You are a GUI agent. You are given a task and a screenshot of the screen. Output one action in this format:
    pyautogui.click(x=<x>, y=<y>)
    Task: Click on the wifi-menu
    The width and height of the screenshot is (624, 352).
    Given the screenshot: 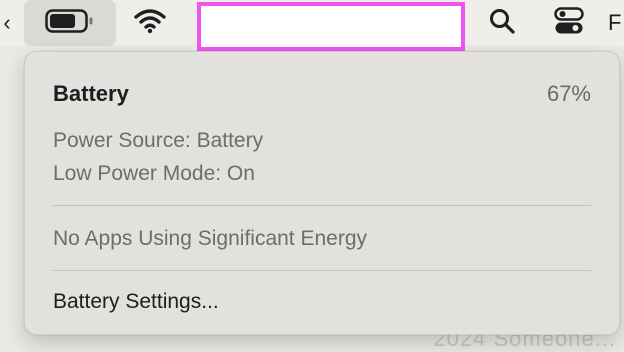 What is the action you would take?
    pyautogui.click(x=150, y=23)
    